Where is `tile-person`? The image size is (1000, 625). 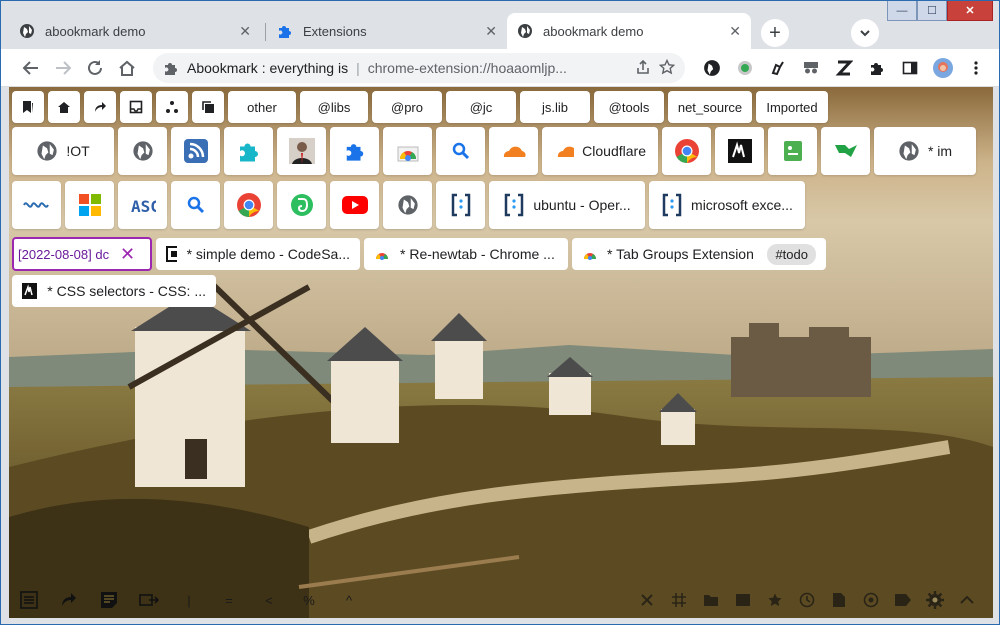
tile-person is located at coordinates (301, 151).